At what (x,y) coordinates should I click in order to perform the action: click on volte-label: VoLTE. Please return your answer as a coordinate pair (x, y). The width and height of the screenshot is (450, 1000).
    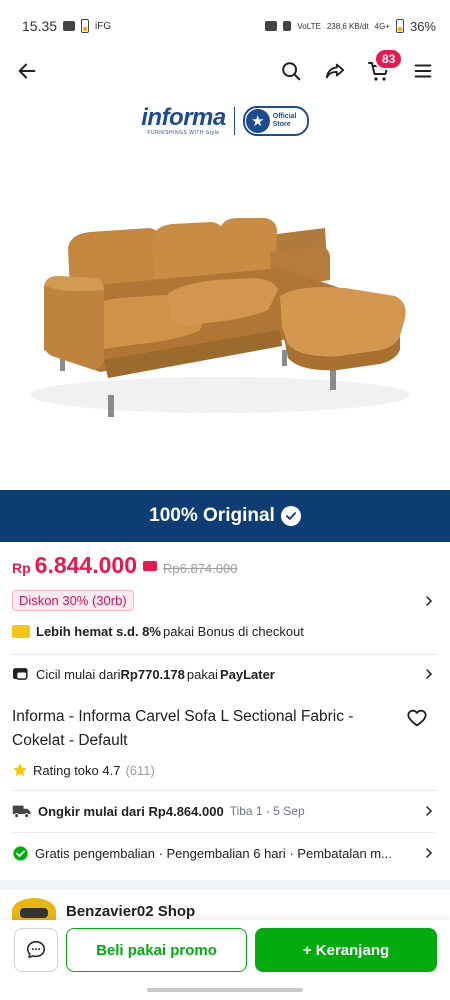
    Looking at the image, I should click on (309, 26).